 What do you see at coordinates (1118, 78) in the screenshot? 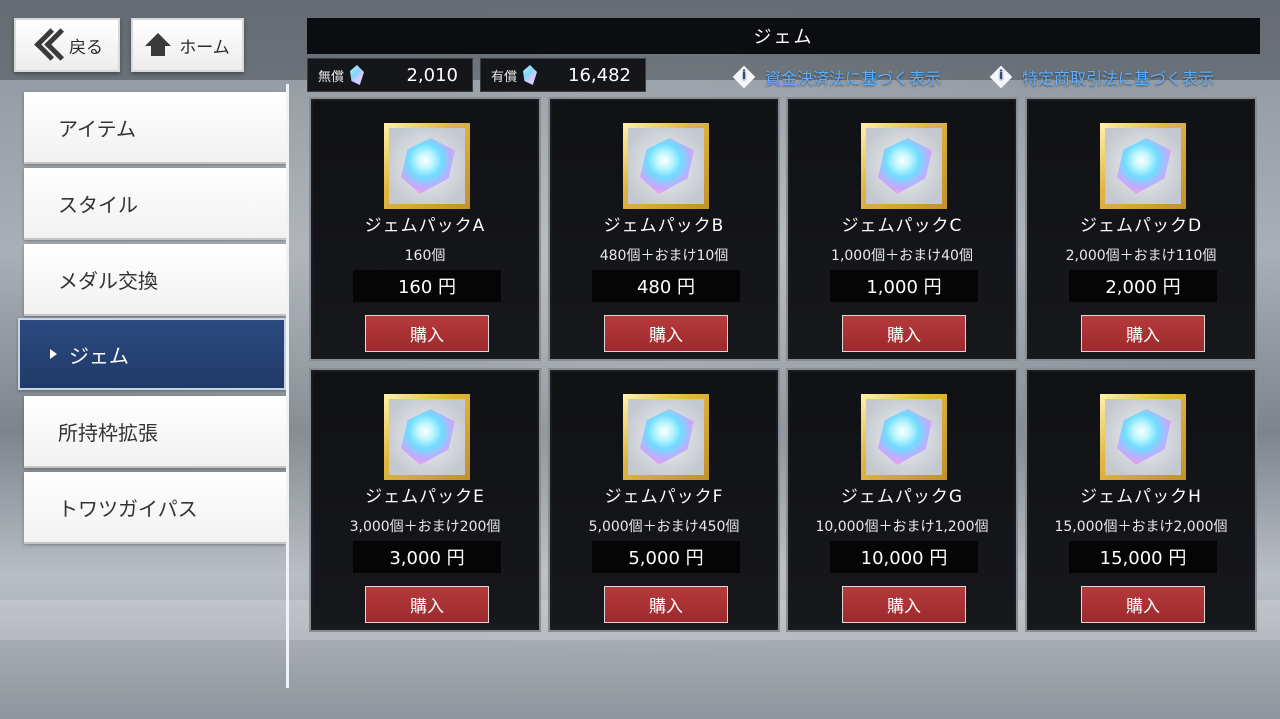
I see `commercial-transactions-act-label: 特定商取引法に基づく表示` at bounding box center [1118, 78].